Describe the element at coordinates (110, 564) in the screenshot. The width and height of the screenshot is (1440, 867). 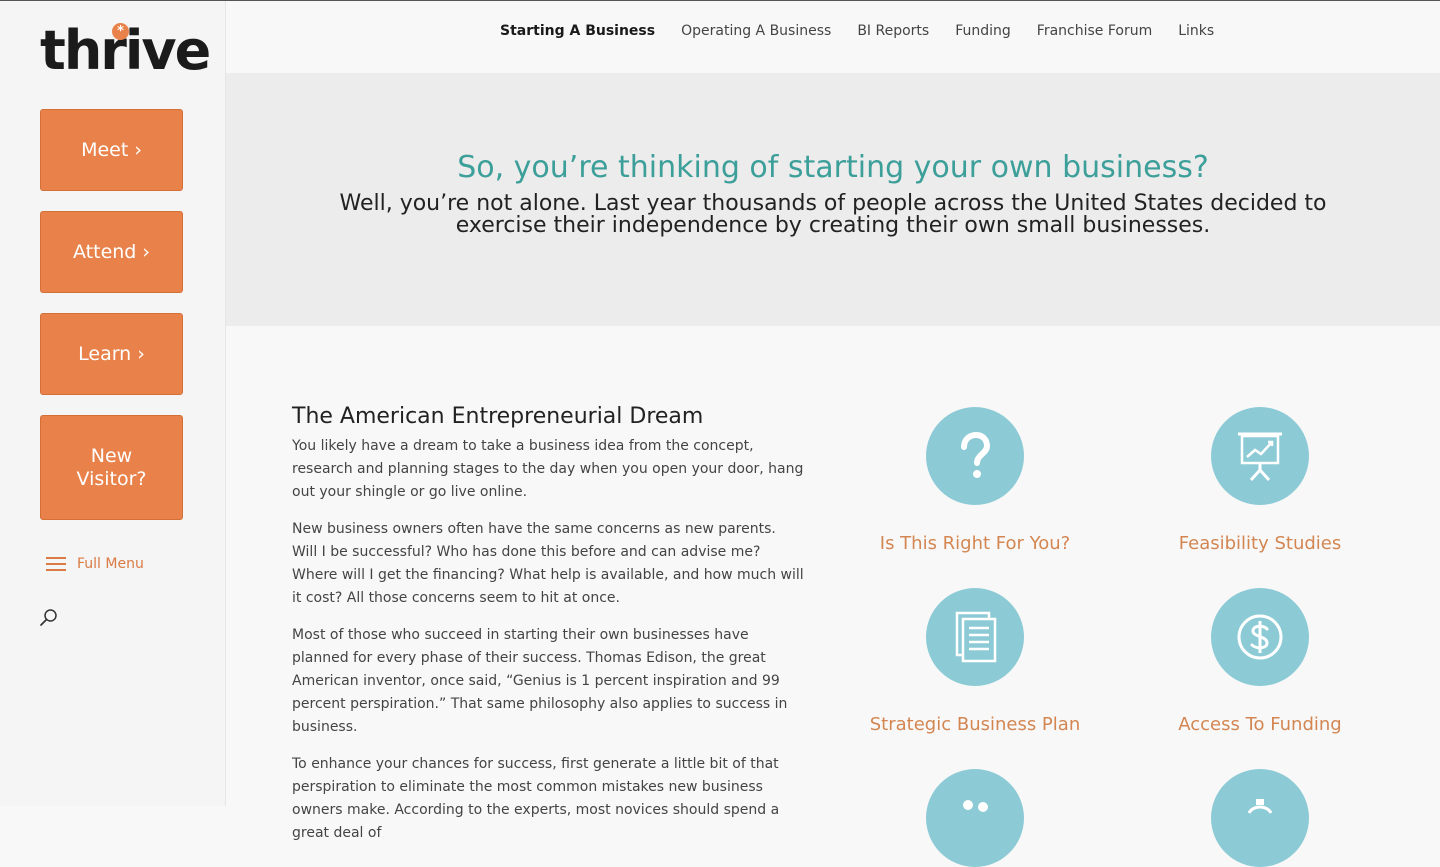
I see `full-menu-label: Full Menu` at that location.